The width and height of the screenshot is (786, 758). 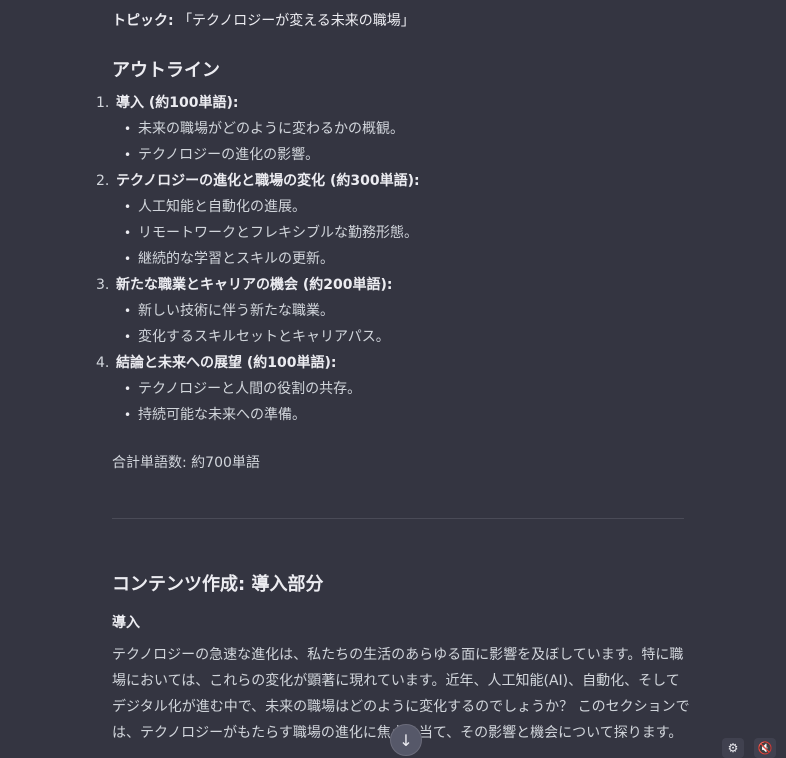 What do you see at coordinates (296, 21) in the screenshot?
I see `topic-value: 「テクノロジーが変える未来の職場」` at bounding box center [296, 21].